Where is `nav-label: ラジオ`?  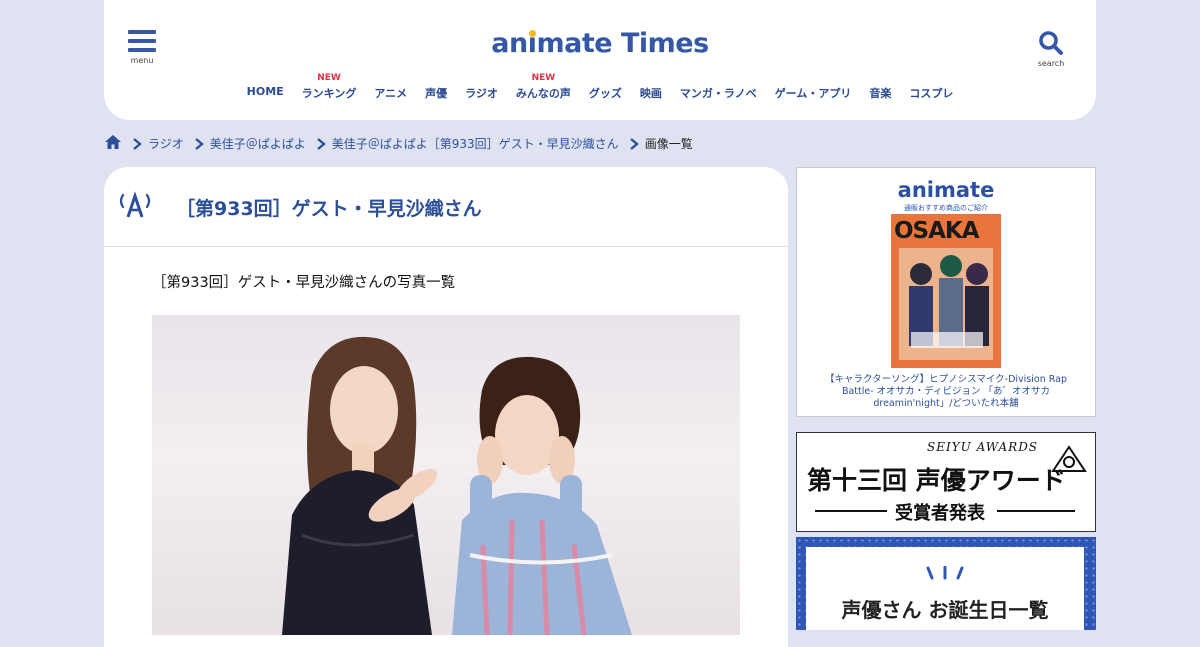
nav-label: ラジオ is located at coordinates (481, 93).